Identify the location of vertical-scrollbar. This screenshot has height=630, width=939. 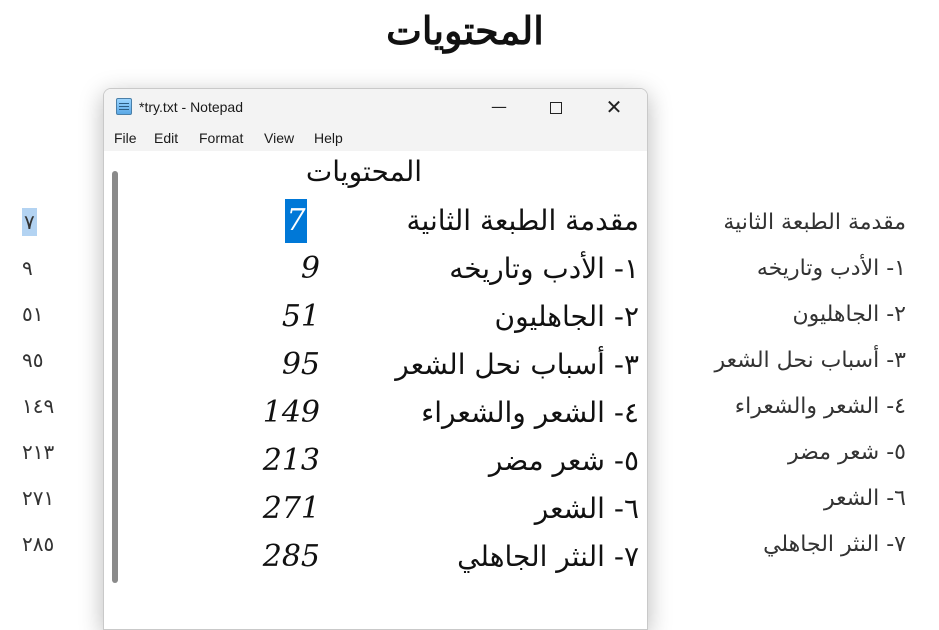
(115, 377).